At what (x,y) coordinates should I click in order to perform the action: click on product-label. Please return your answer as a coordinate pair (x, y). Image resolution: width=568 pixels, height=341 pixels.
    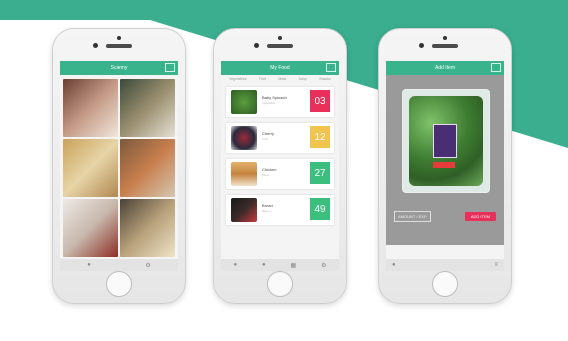
    Looking at the image, I should click on (445, 141).